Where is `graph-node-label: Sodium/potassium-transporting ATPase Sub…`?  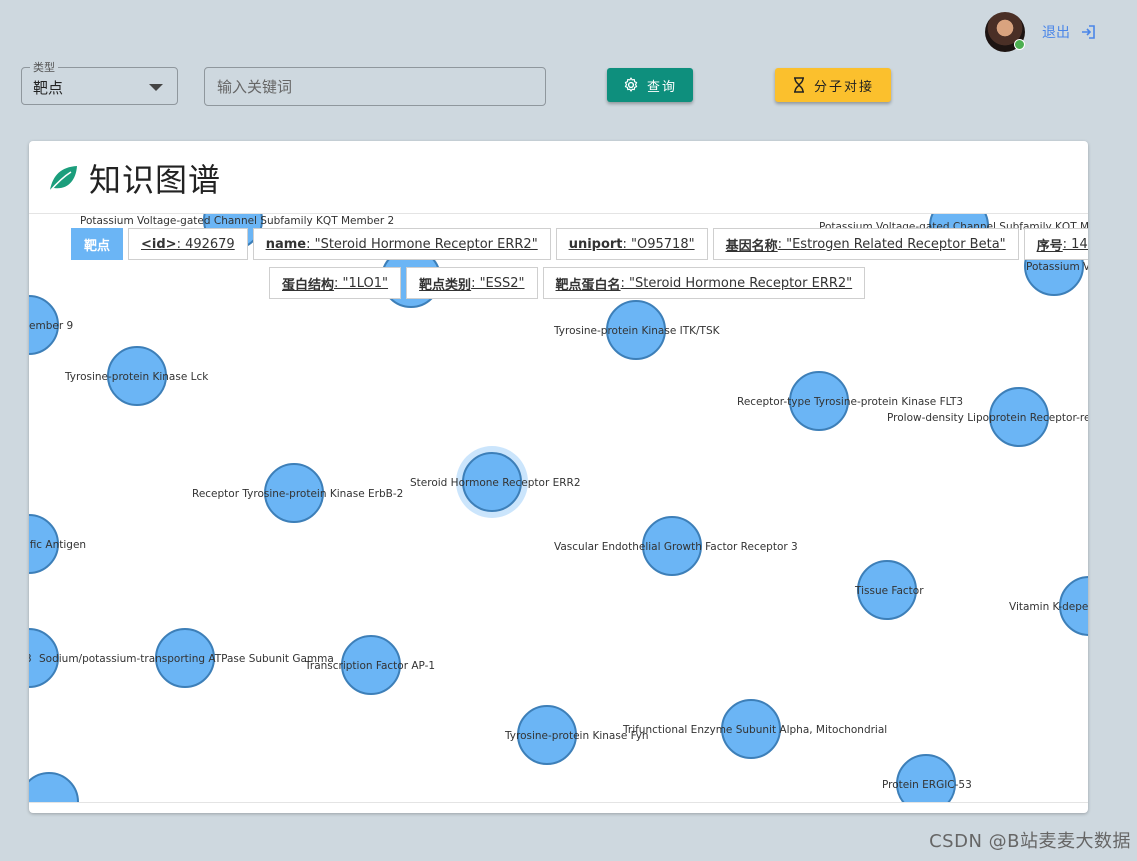
graph-node-label: Sodium/potassium-transporting ATPase Sub… is located at coordinates (186, 659).